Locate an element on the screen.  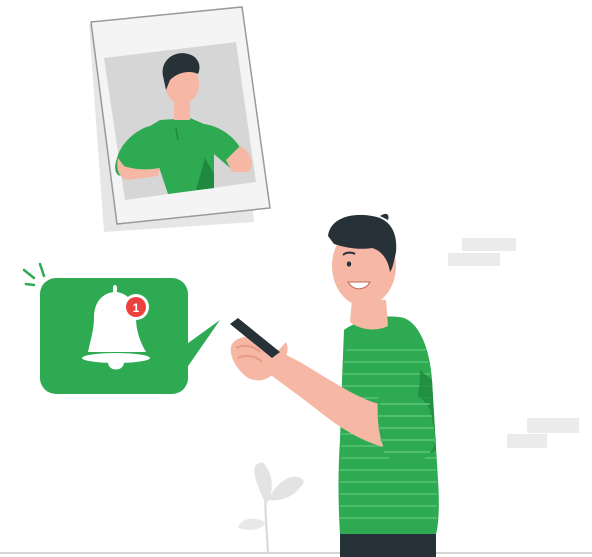
photo-frame-icon is located at coordinates (180, 119).